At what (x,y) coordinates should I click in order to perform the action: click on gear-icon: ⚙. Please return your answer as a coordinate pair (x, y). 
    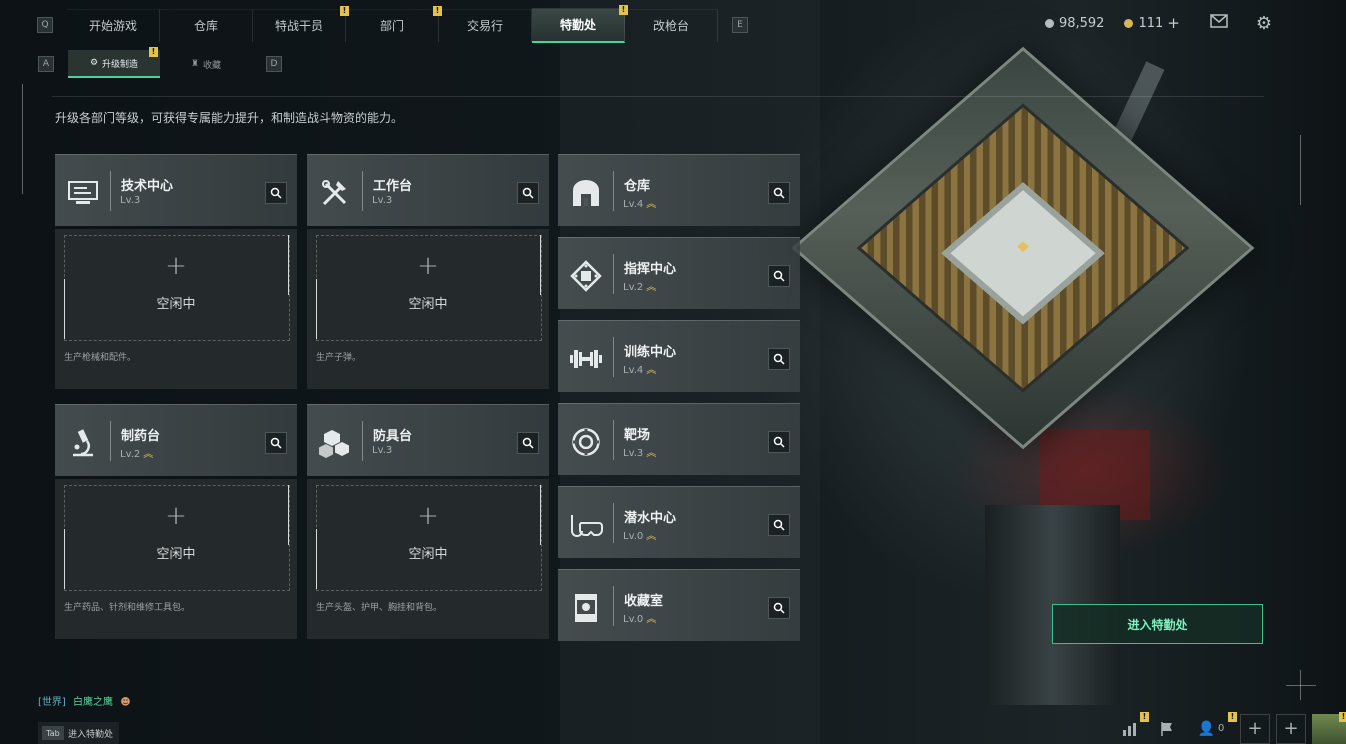
    Looking at the image, I should click on (94, 63).